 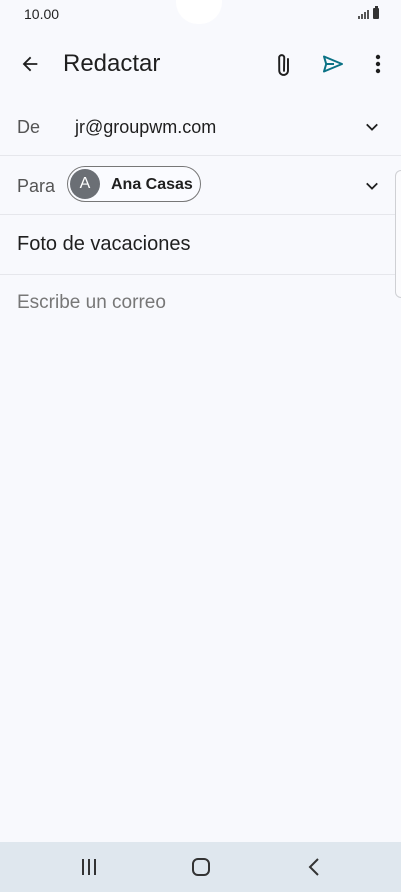 I want to click on nav-back-icon, so click(x=313, y=867).